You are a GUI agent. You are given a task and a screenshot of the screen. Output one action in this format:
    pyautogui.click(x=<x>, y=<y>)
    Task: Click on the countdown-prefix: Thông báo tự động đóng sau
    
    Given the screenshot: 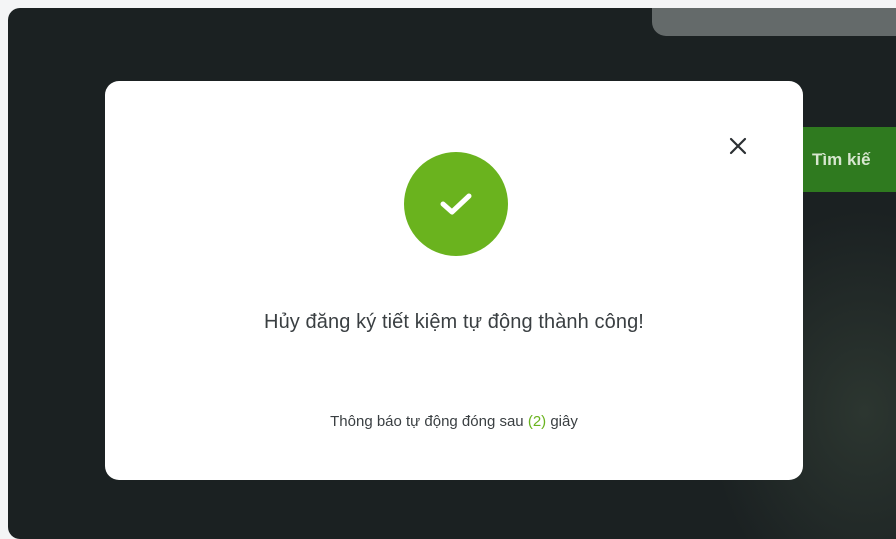 What is the action you would take?
    pyautogui.click(x=427, y=421)
    